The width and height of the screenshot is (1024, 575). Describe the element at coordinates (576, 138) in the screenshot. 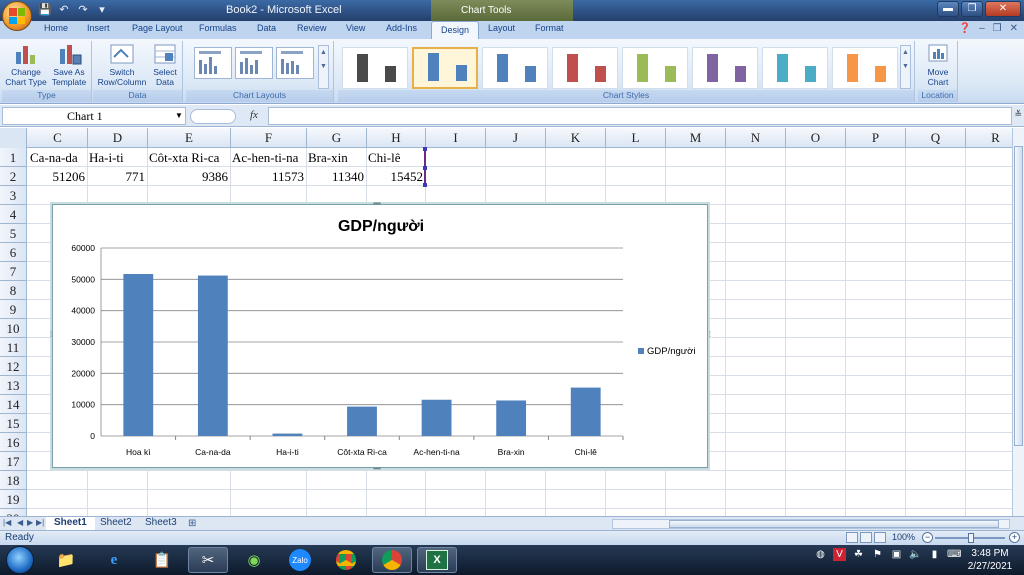

I see `column-header-k: K` at that location.